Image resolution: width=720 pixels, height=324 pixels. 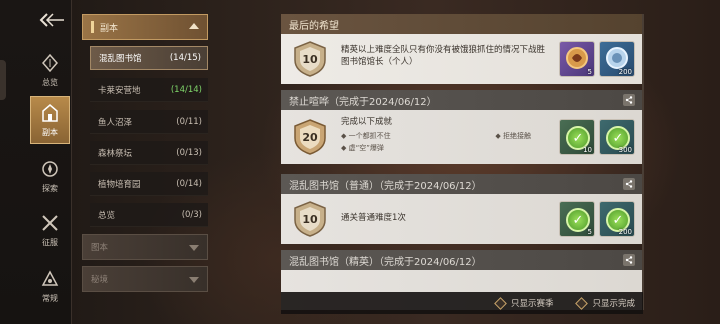 What do you see at coordinates (120, 59) in the screenshot?
I see `subcategory-label: 混乱图书馆` at bounding box center [120, 59].